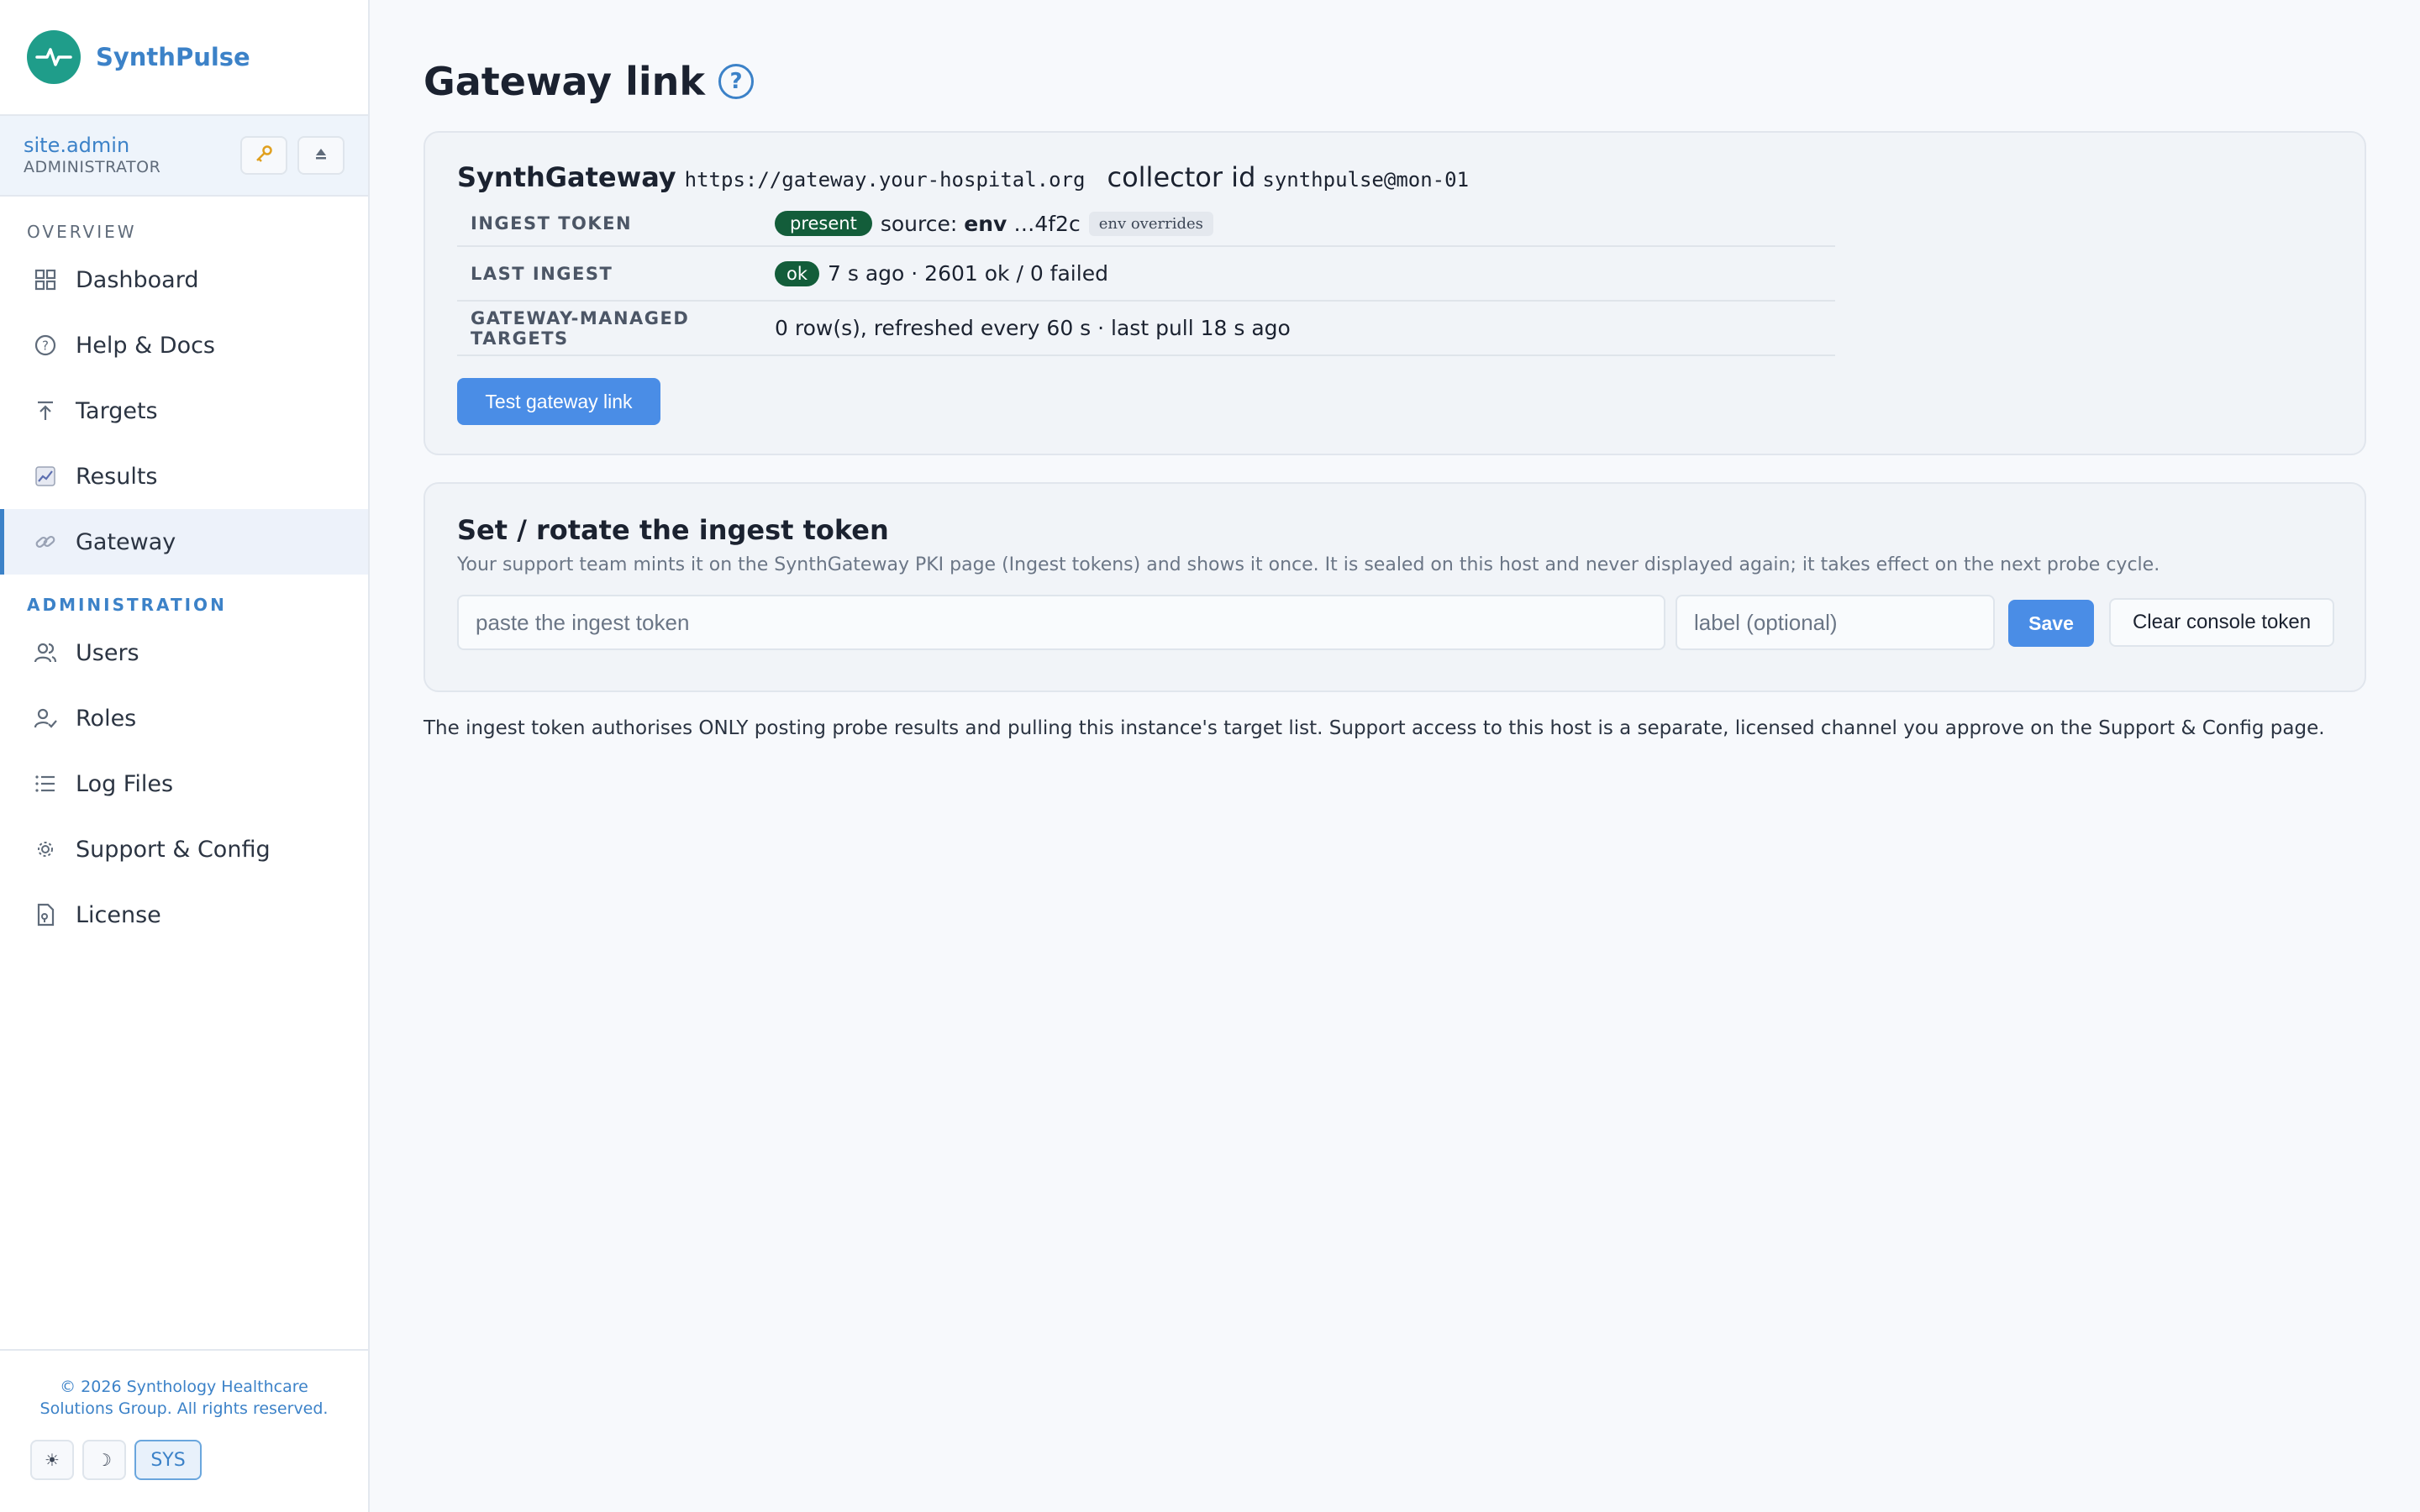  What do you see at coordinates (1061, 622) in the screenshot?
I see `ingest-token-input: paste the ingest token` at bounding box center [1061, 622].